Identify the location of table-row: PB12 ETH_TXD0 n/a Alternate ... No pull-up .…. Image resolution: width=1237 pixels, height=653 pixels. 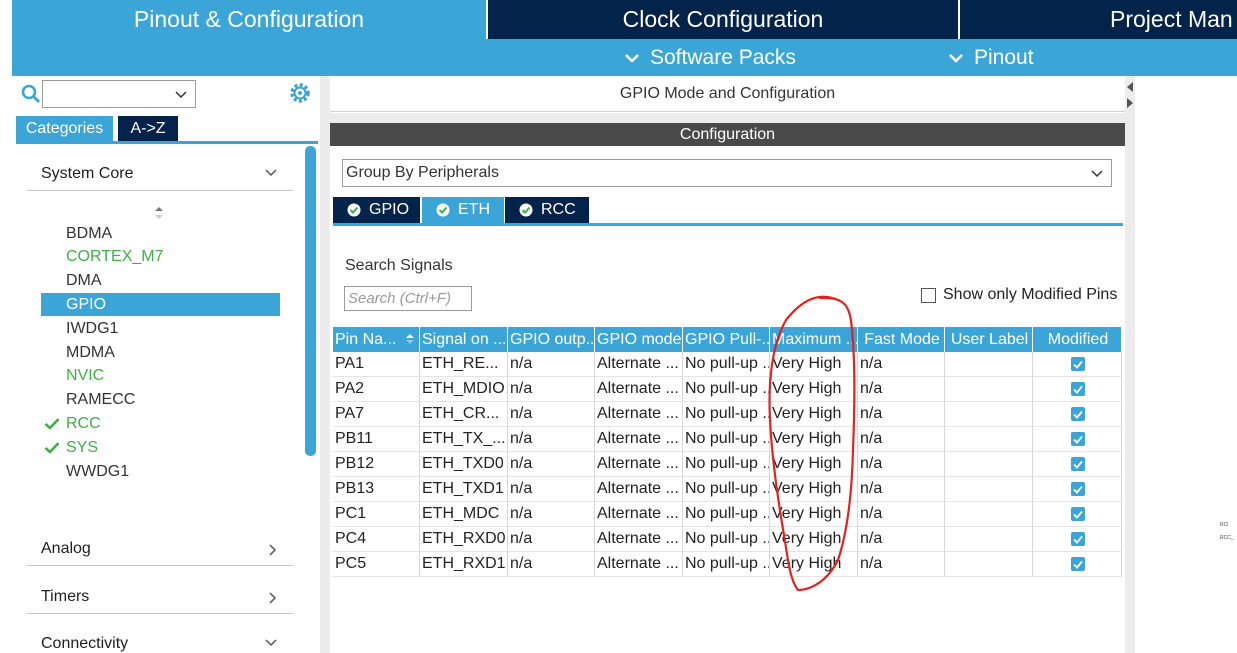
(727, 464).